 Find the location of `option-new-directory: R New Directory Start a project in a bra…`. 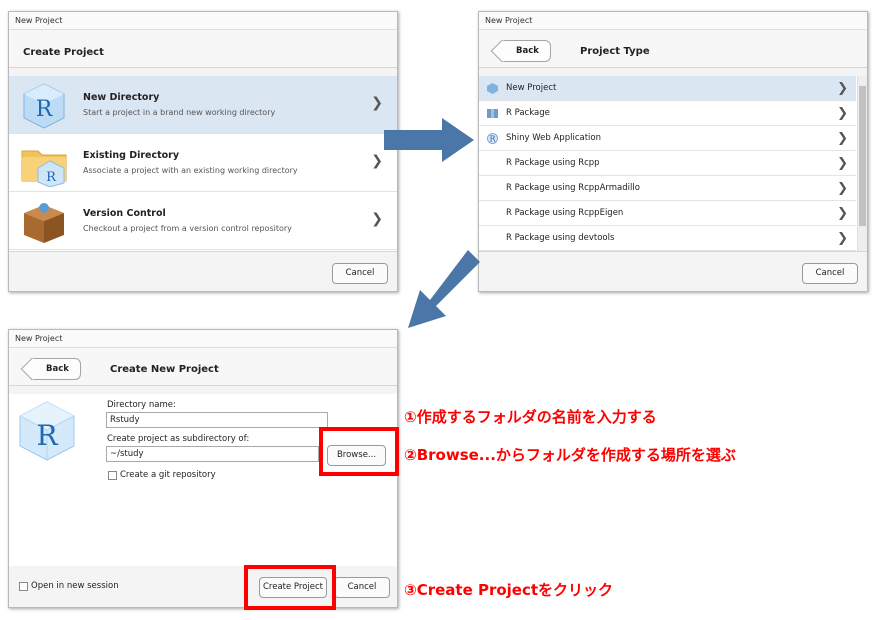

option-new-directory: R New Directory Start a project in a bra… is located at coordinates (203, 105).